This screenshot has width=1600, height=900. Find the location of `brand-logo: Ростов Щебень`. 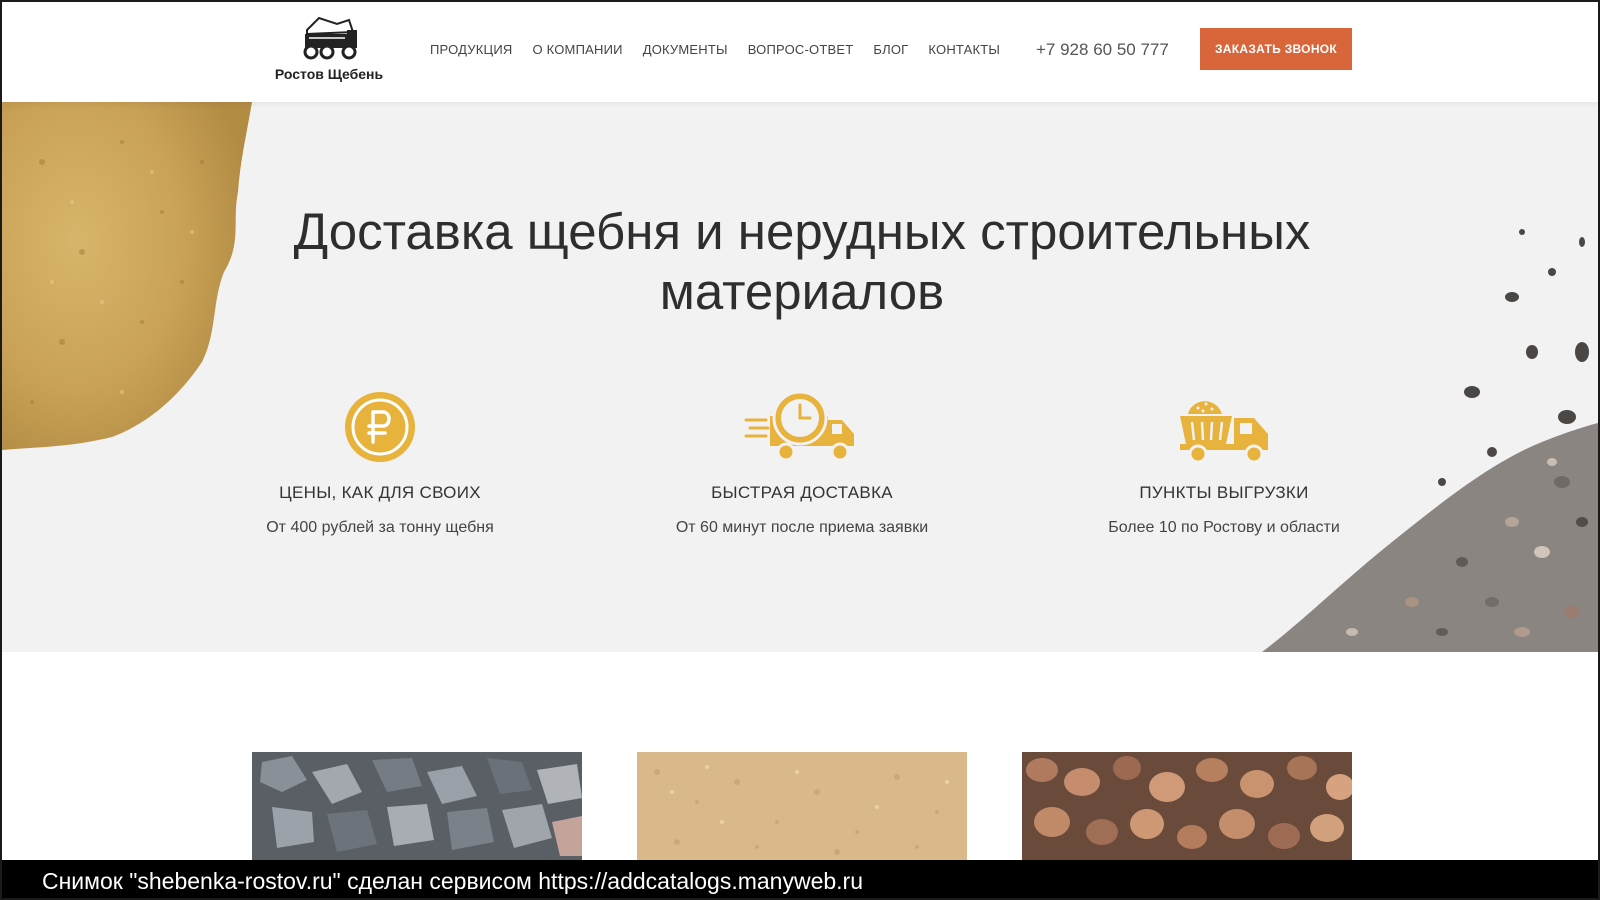

brand-logo: Ростов Щебень is located at coordinates (329, 51).